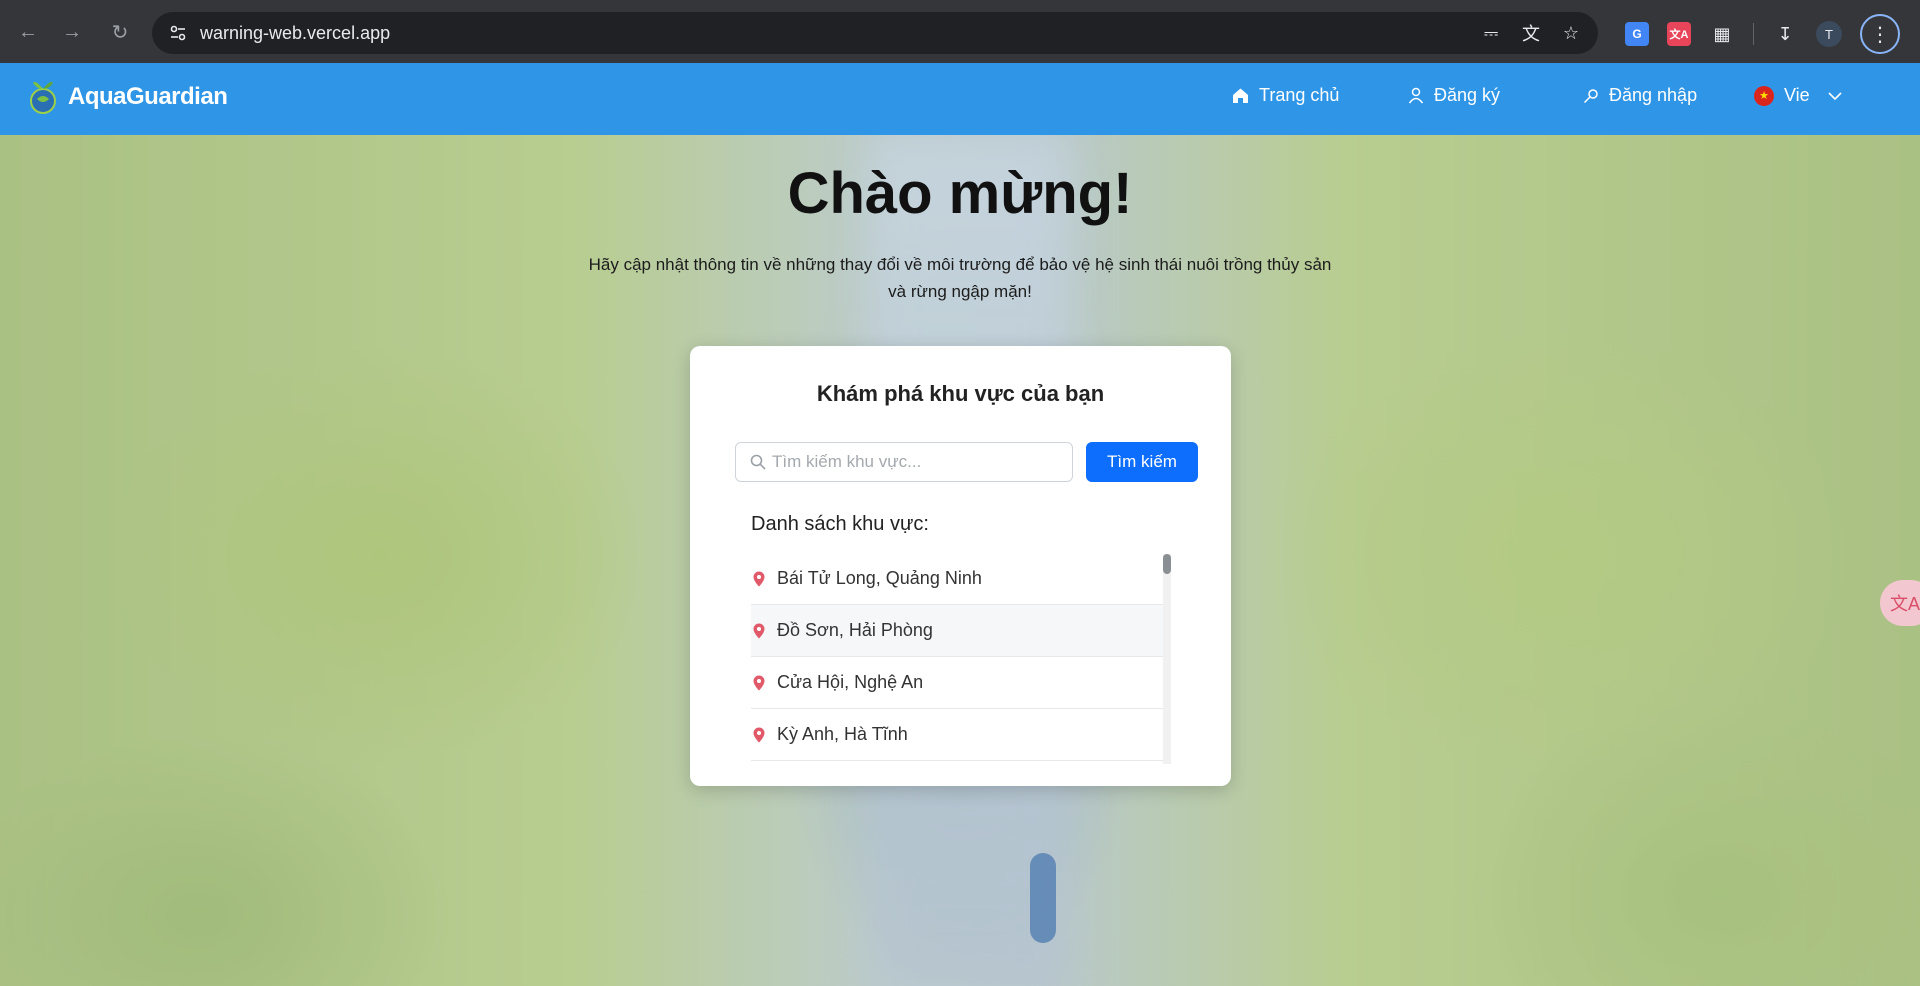  Describe the element at coordinates (1142, 462) in the screenshot. I see `search-button: Tìm kiếm` at that location.